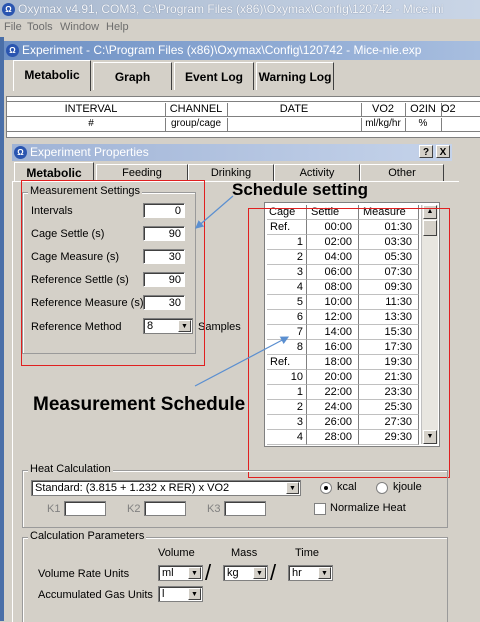 This screenshot has height=622, width=480. I want to click on volume-unit-select: ml ▼, so click(180, 573).